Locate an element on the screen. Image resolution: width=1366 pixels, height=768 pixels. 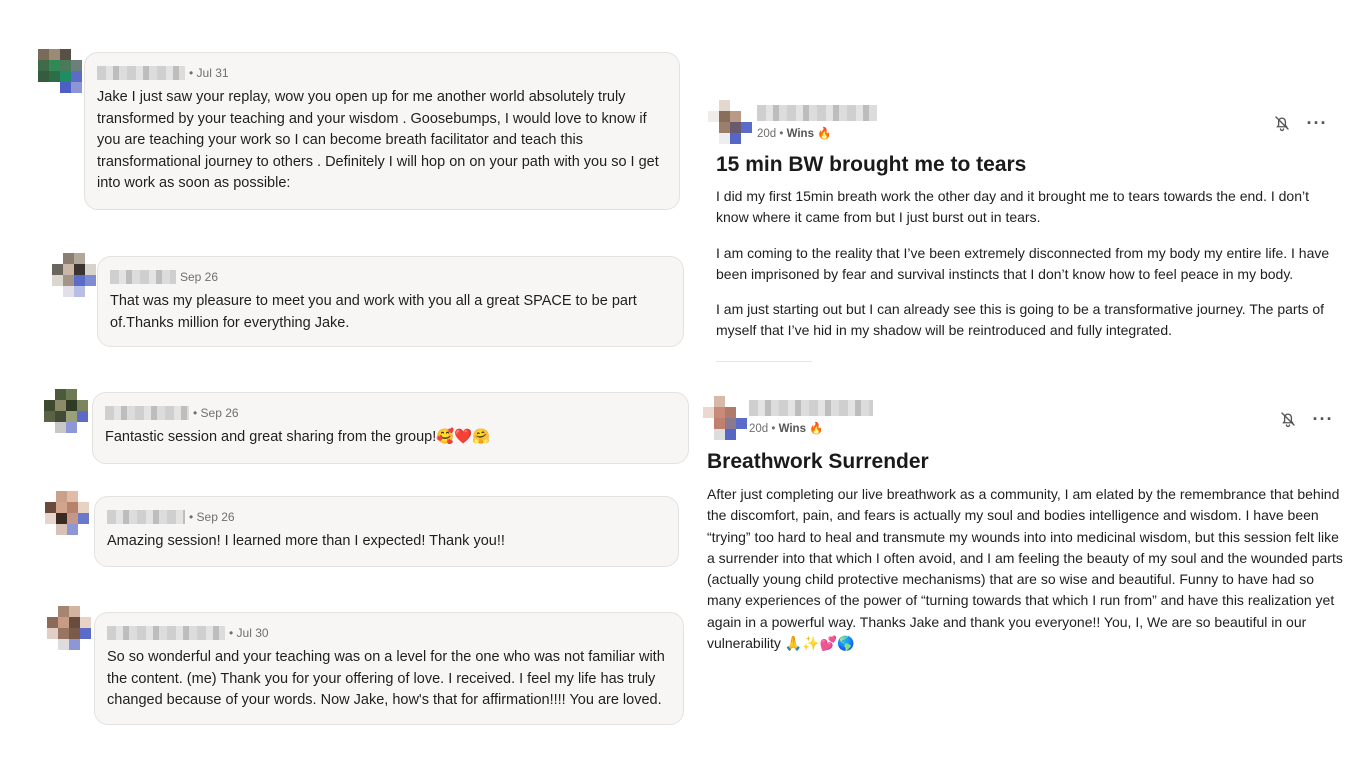
divider is located at coordinates (764, 361).